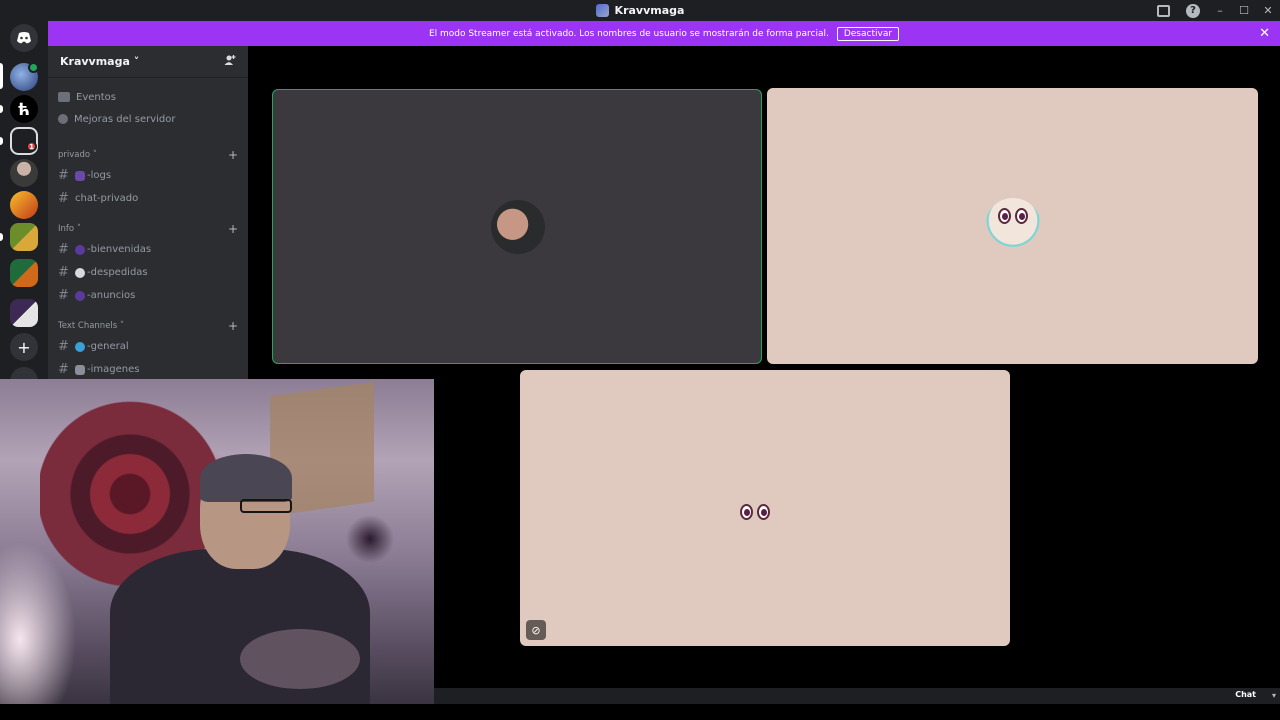 This screenshot has width=1280, height=720. What do you see at coordinates (24, 109) in the screenshot?
I see `server-icon-2: ћ` at bounding box center [24, 109].